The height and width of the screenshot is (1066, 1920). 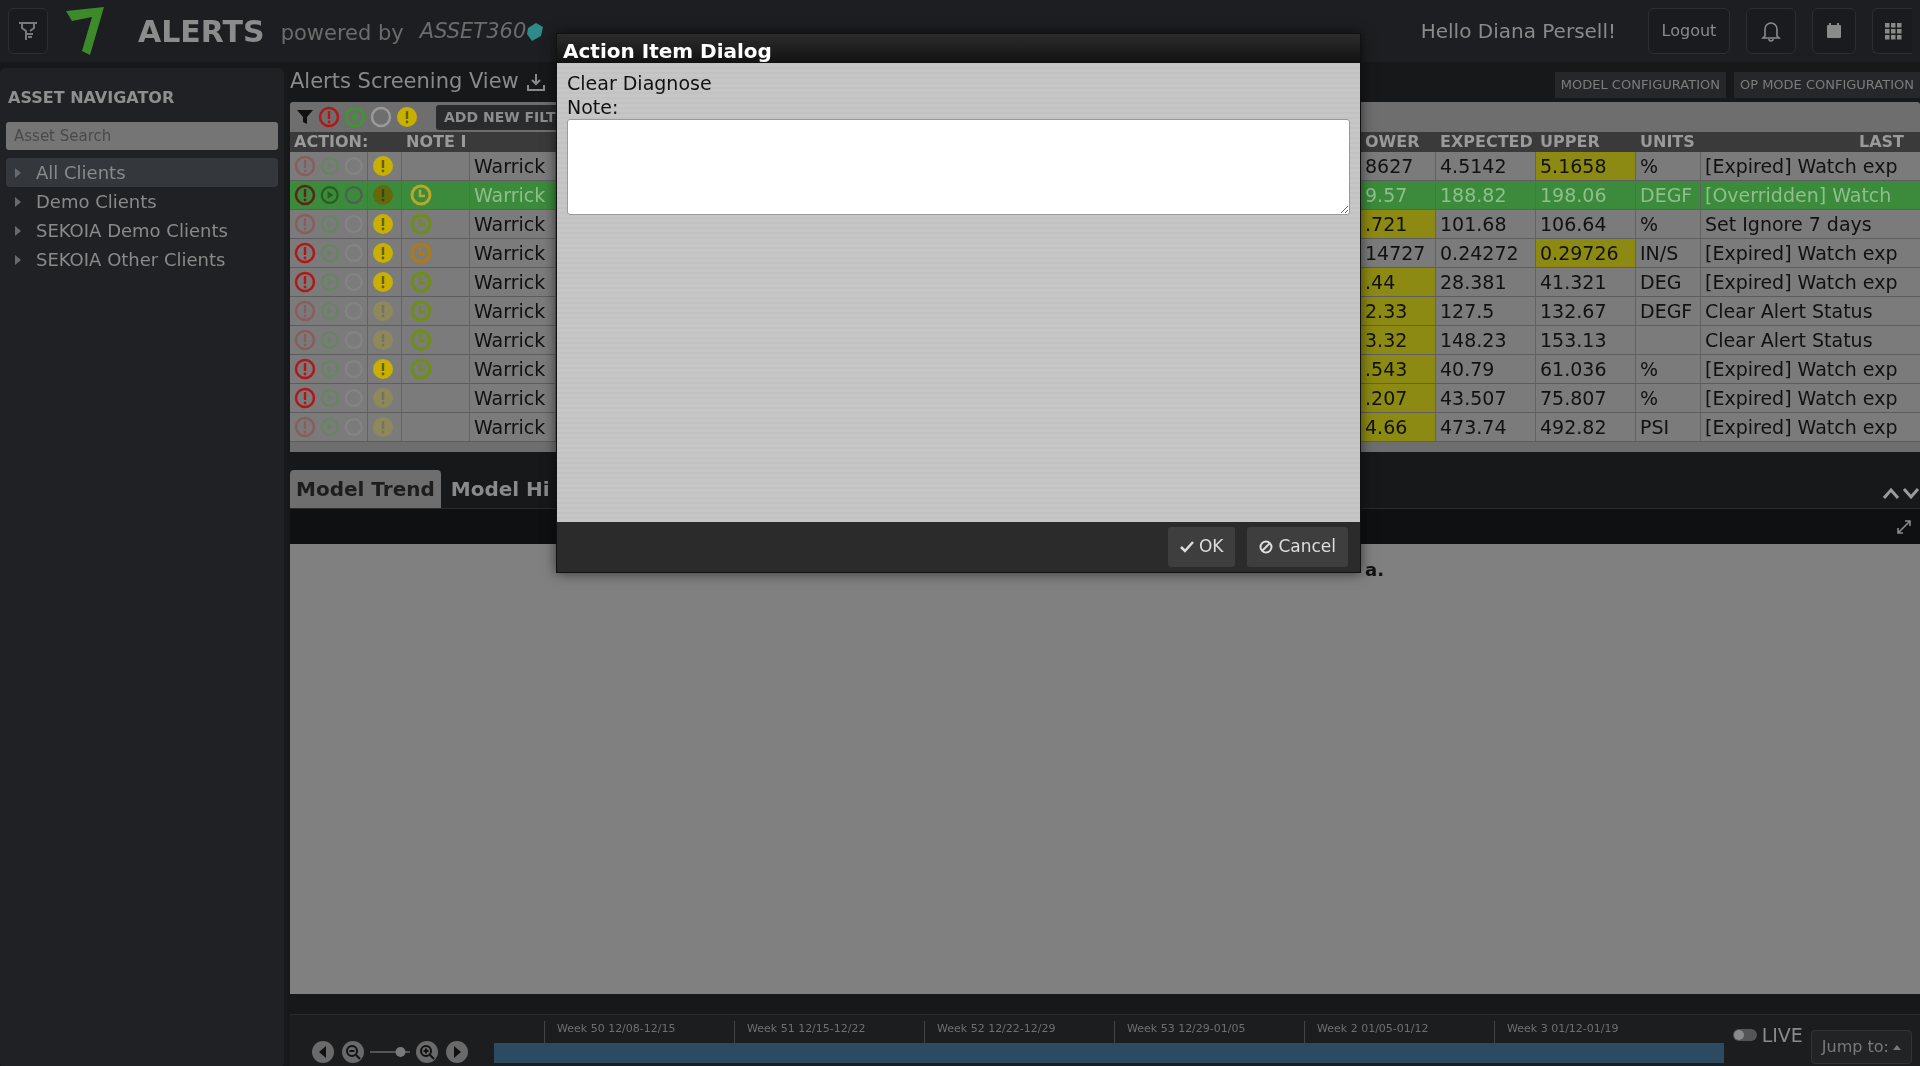 What do you see at coordinates (85, 31) in the screenshot?
I see `logo-icon` at bounding box center [85, 31].